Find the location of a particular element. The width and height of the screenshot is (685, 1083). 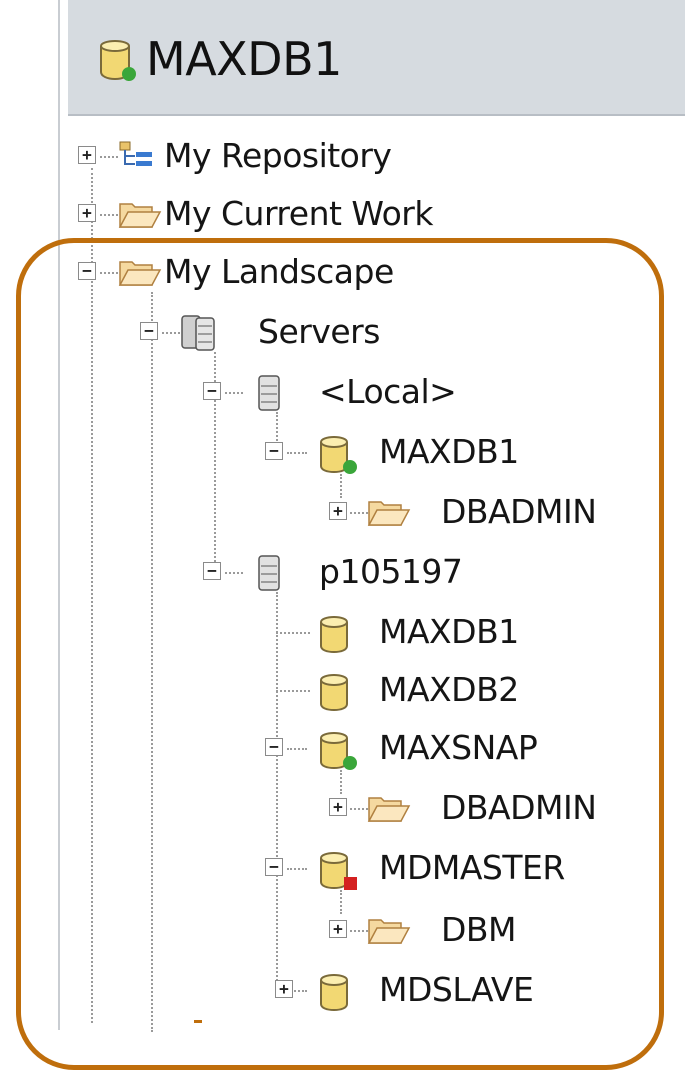

page-title: MAXDB1 is located at coordinates (244, 59).